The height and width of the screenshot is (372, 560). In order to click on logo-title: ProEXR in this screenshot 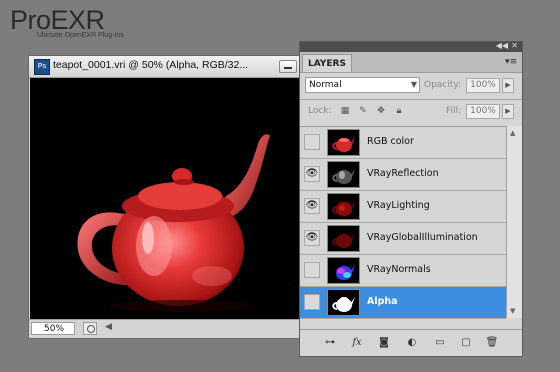, I will do `click(57, 20)`.